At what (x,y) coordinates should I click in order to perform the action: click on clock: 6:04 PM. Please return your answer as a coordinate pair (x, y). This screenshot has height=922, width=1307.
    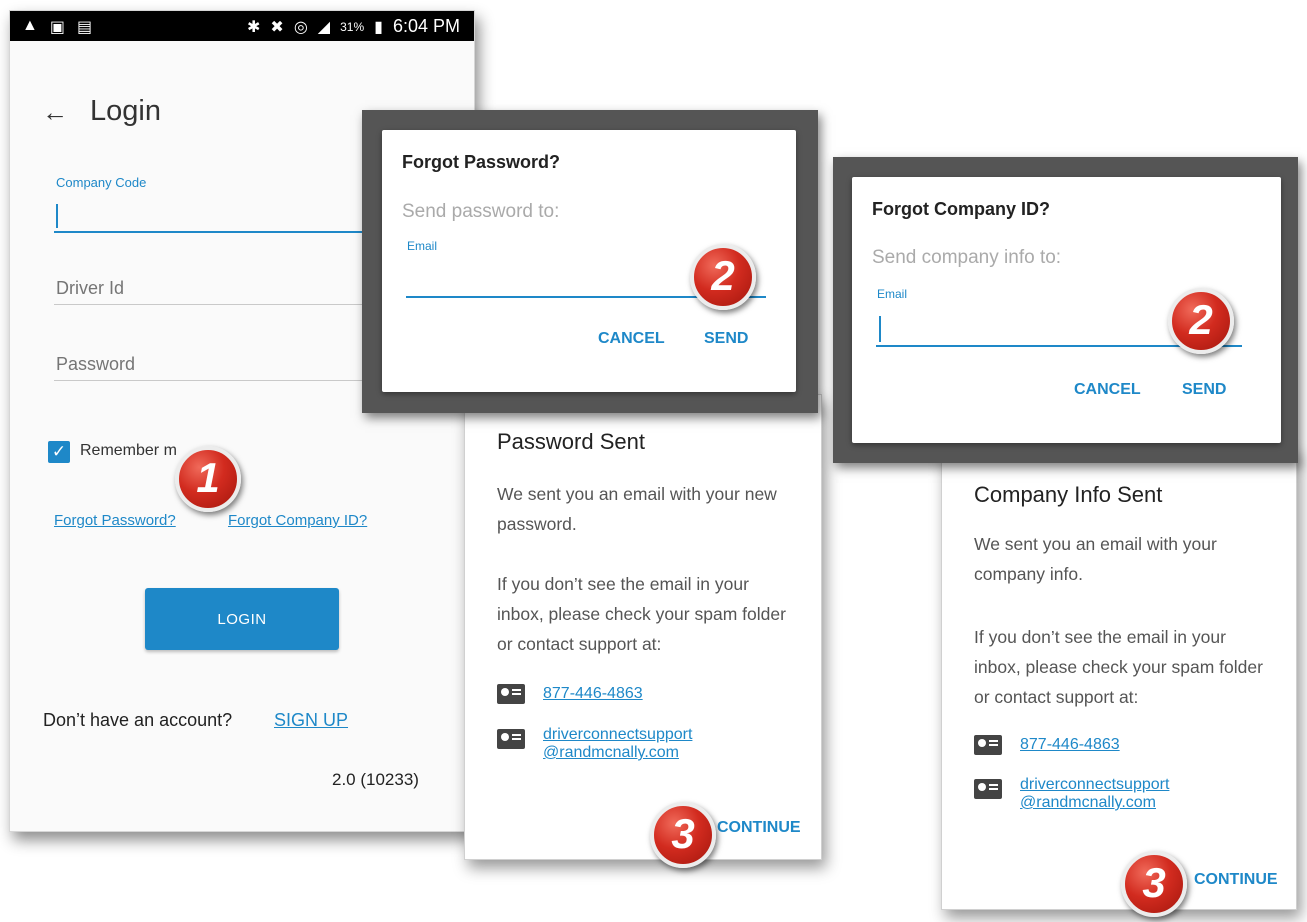
    Looking at the image, I should click on (426, 26).